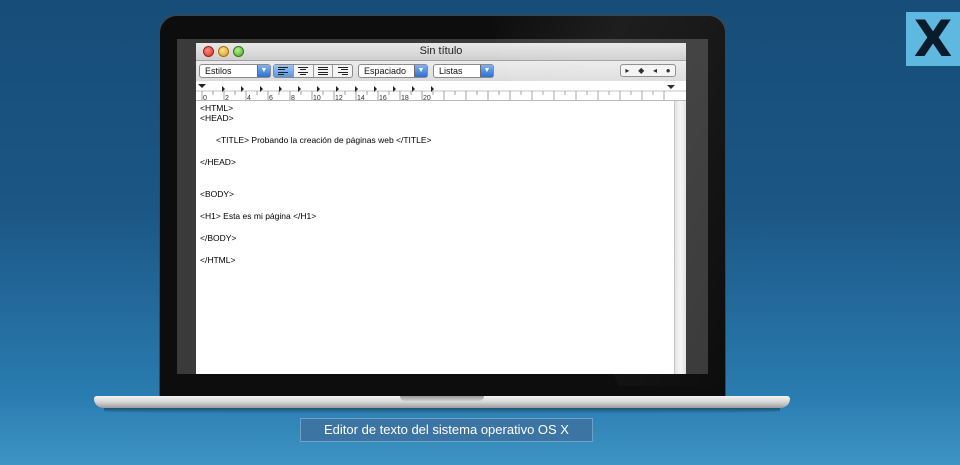 This screenshot has height=465, width=960. Describe the element at coordinates (218, 260) in the screenshot. I see `document-line: </HTML>` at that location.